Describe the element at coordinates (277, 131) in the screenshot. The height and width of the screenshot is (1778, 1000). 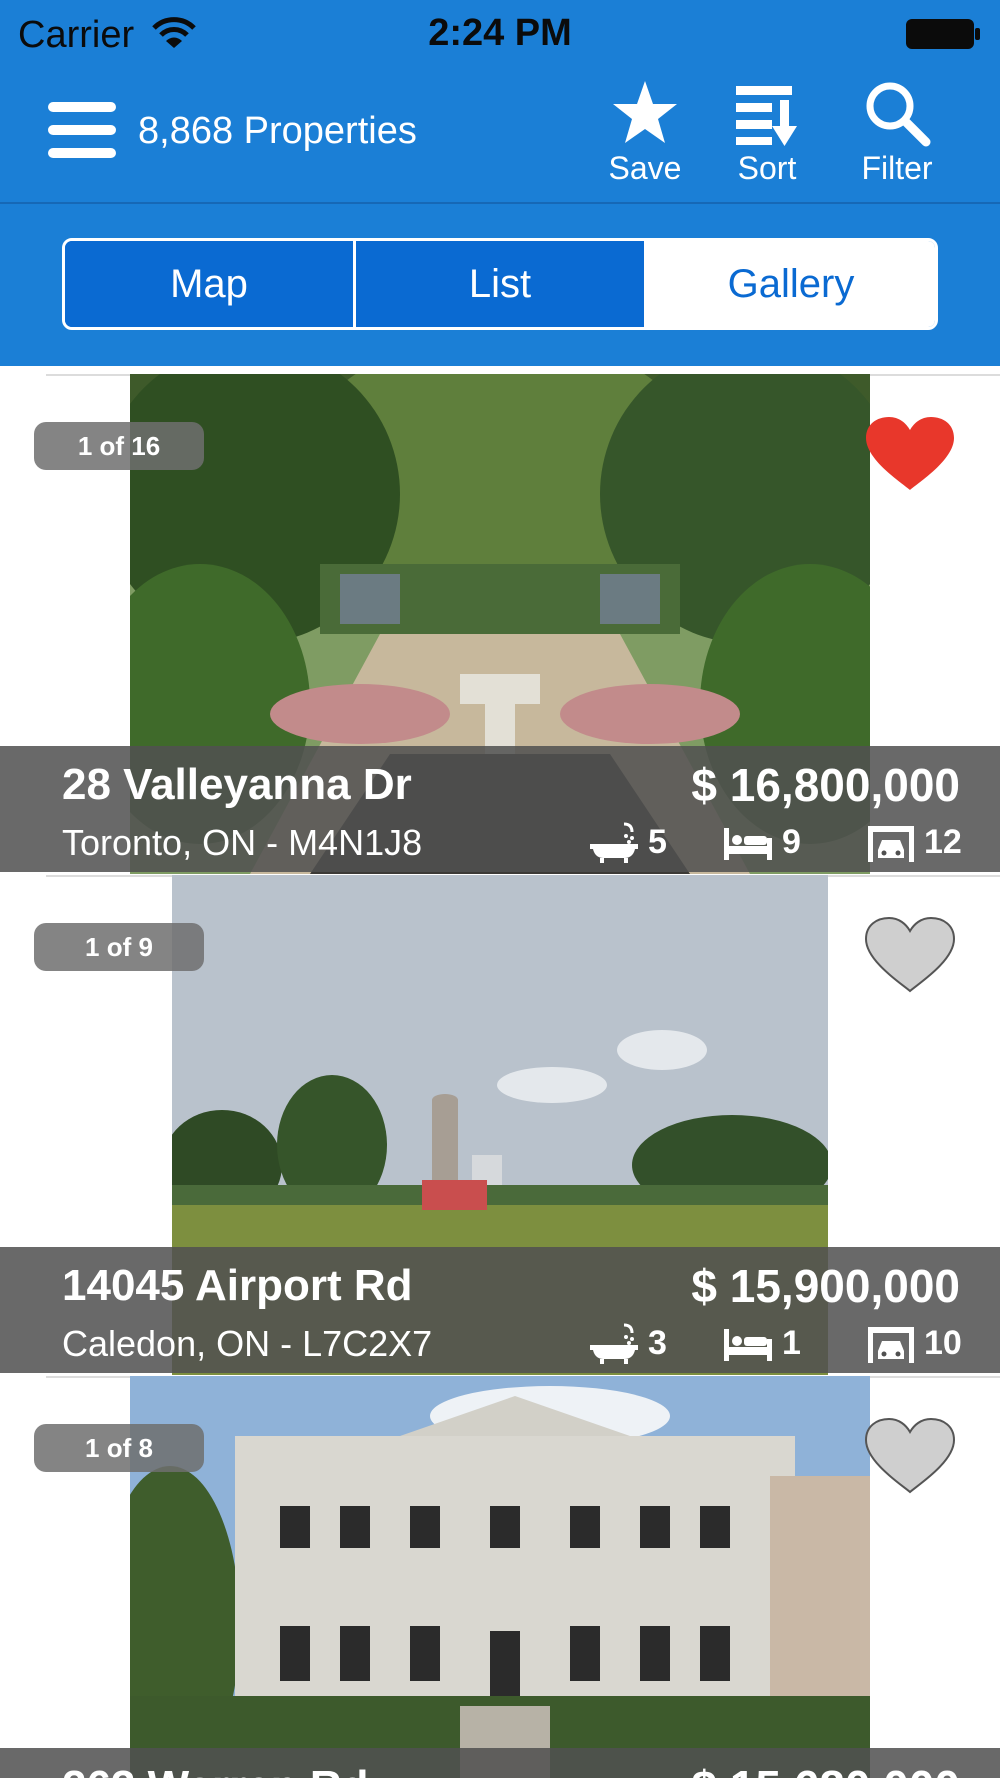
I see `property-count: 8,868 Properties` at that location.